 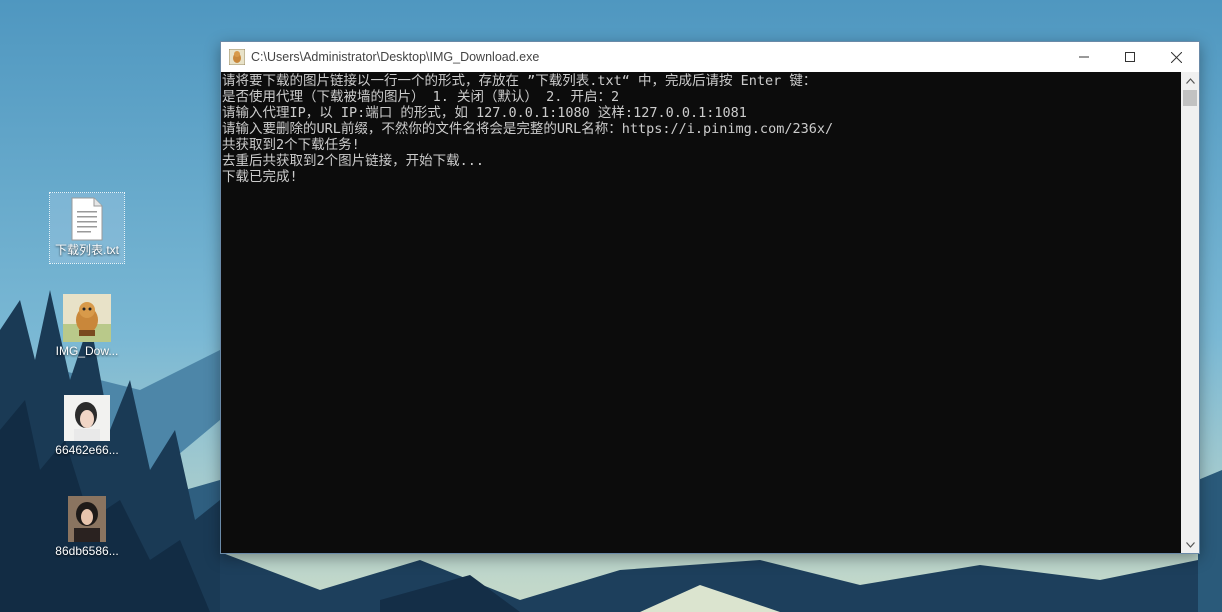 I want to click on vertical-scrollbar, so click(x=1190, y=312).